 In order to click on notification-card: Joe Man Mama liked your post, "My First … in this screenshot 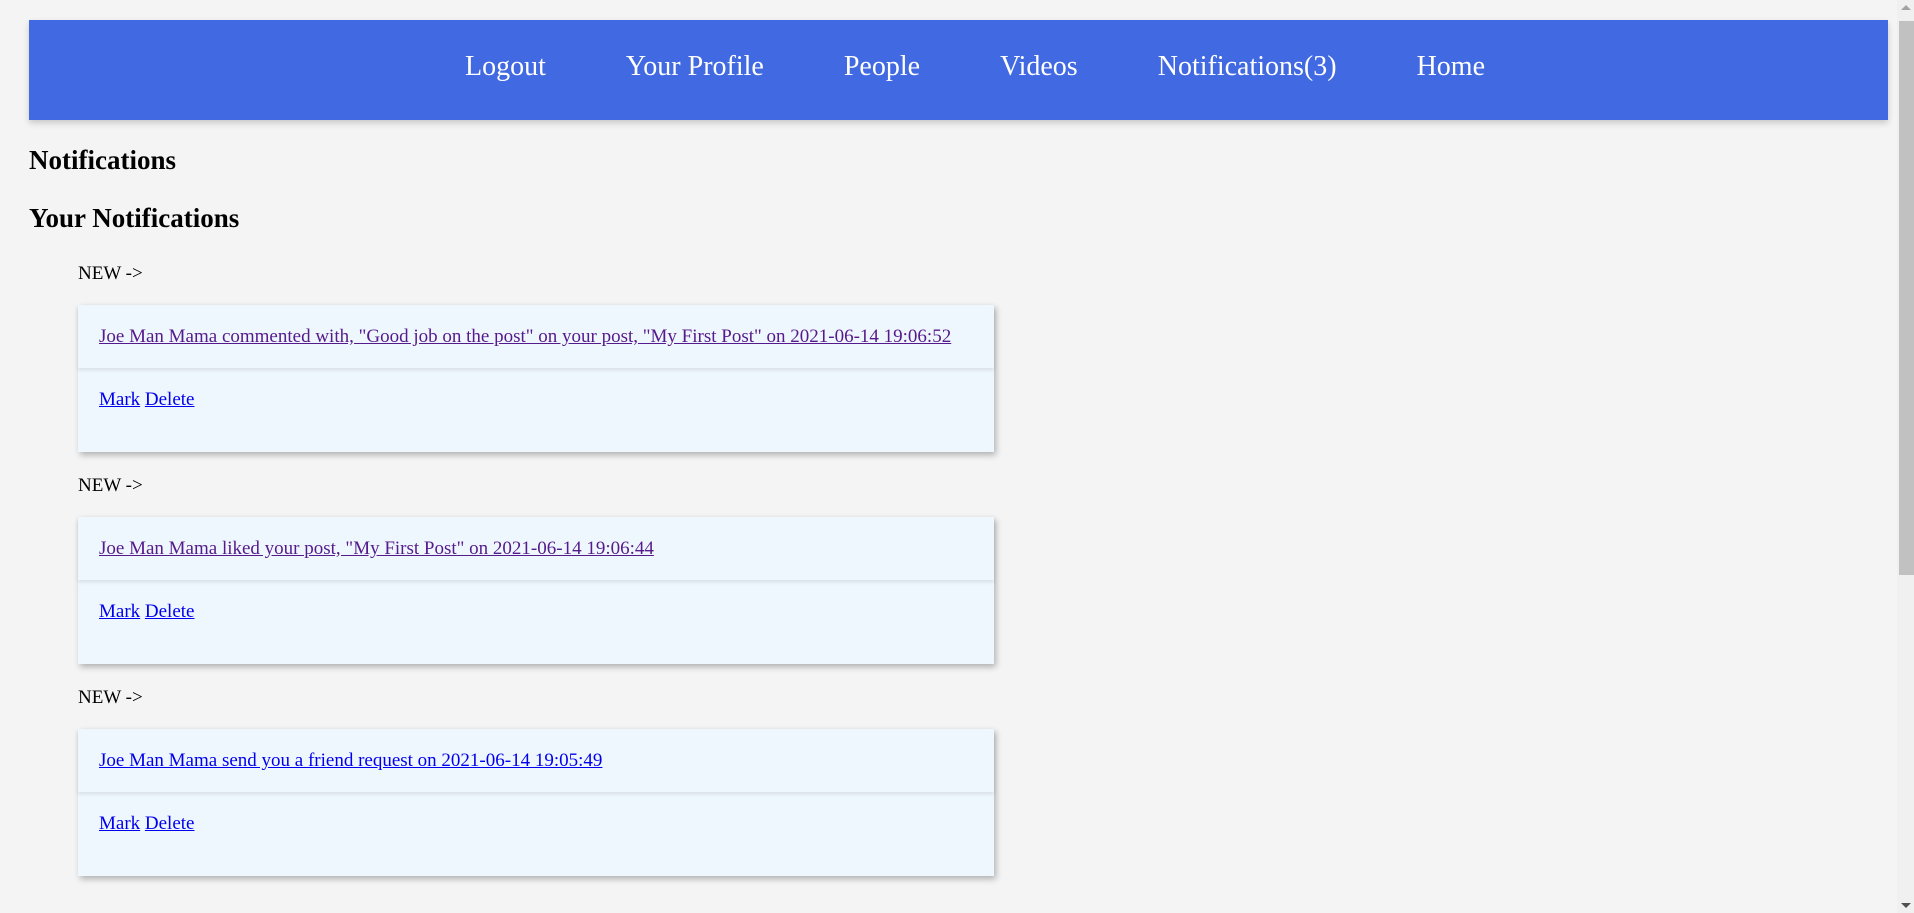, I will do `click(536, 590)`.